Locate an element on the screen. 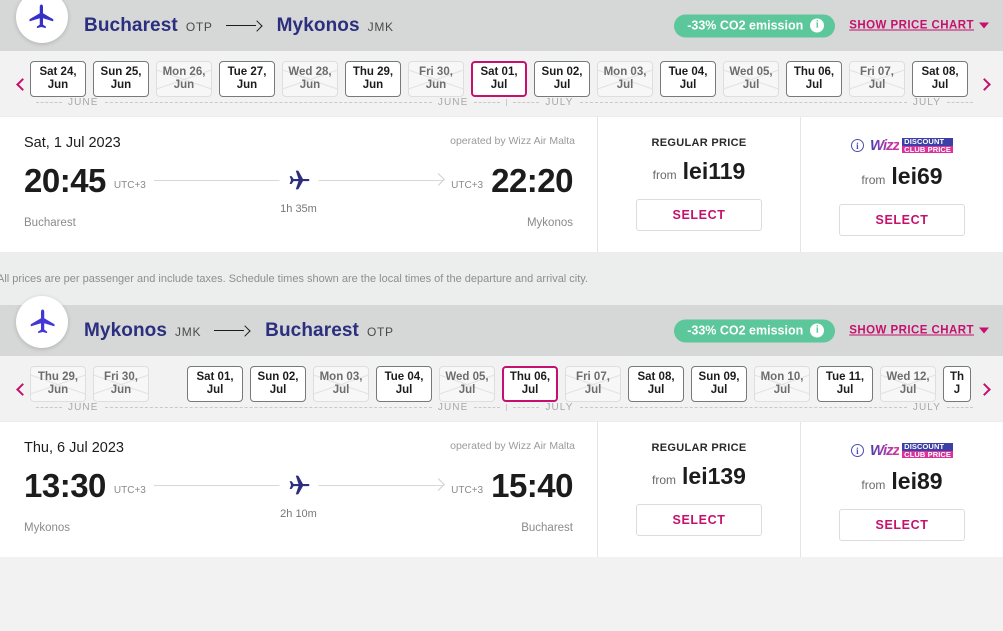  date-tile-day: Sun 25, is located at coordinates (121, 72).